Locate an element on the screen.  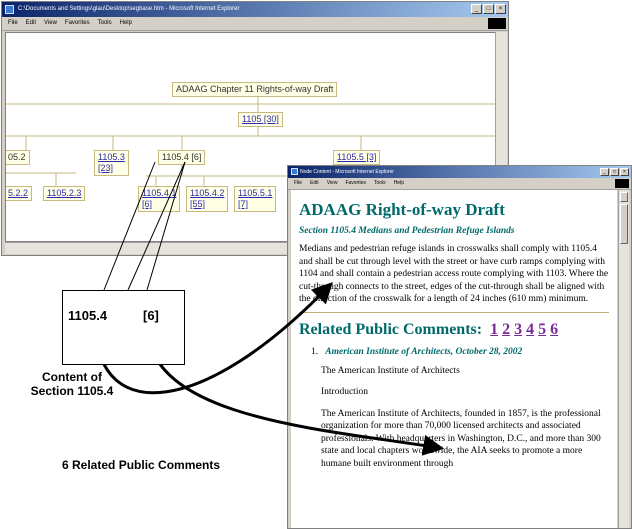
tree-node-1105-2-2: 5.2.2 is located at coordinates (19, 193).